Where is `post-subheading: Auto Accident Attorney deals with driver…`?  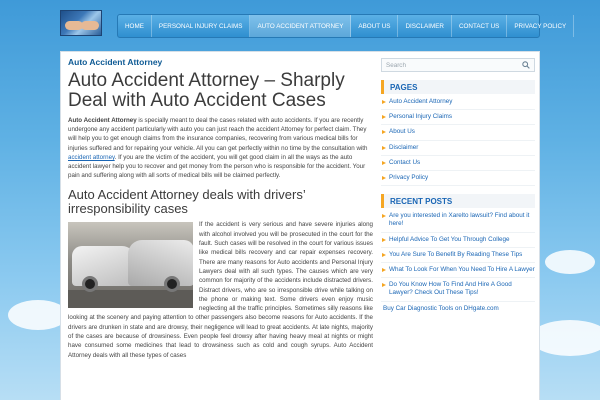
post-subheading: Auto Accident Attorney deals with driver… is located at coordinates (187, 202).